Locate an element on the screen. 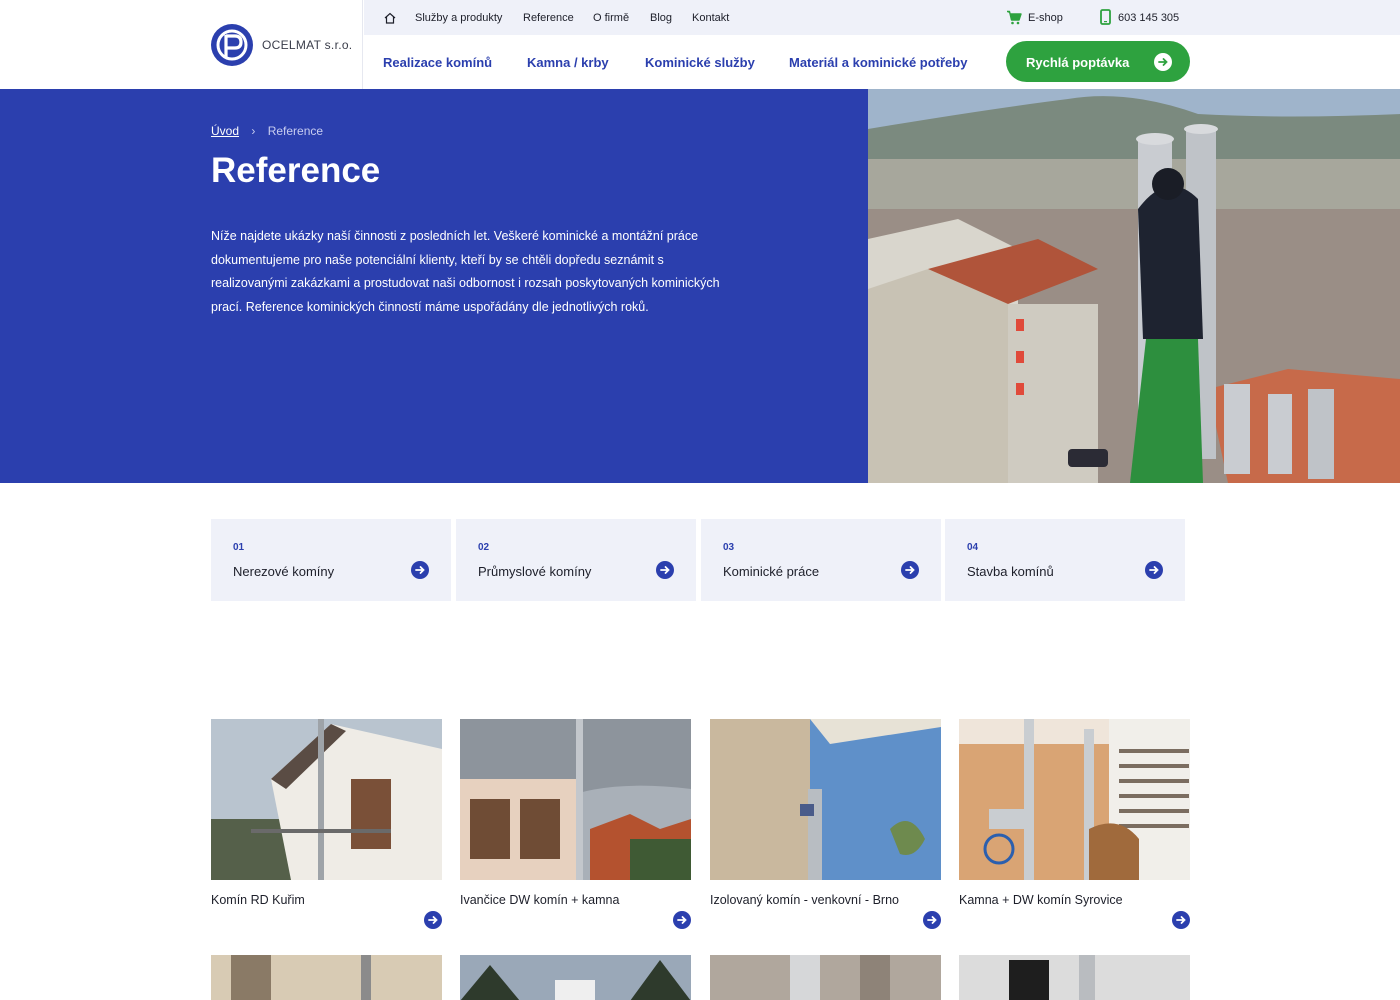 This screenshot has width=1400, height=1000. eshop-link: E-shop is located at coordinates (1045, 18).